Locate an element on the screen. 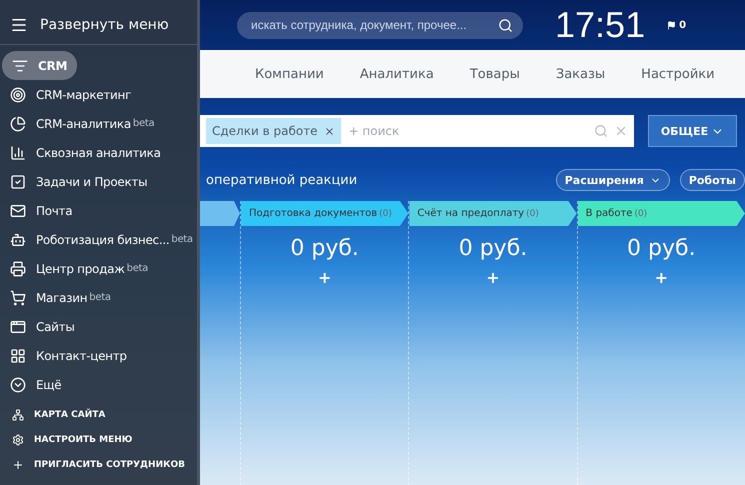 The width and height of the screenshot is (745, 485). window-icon is located at coordinates (18, 326).